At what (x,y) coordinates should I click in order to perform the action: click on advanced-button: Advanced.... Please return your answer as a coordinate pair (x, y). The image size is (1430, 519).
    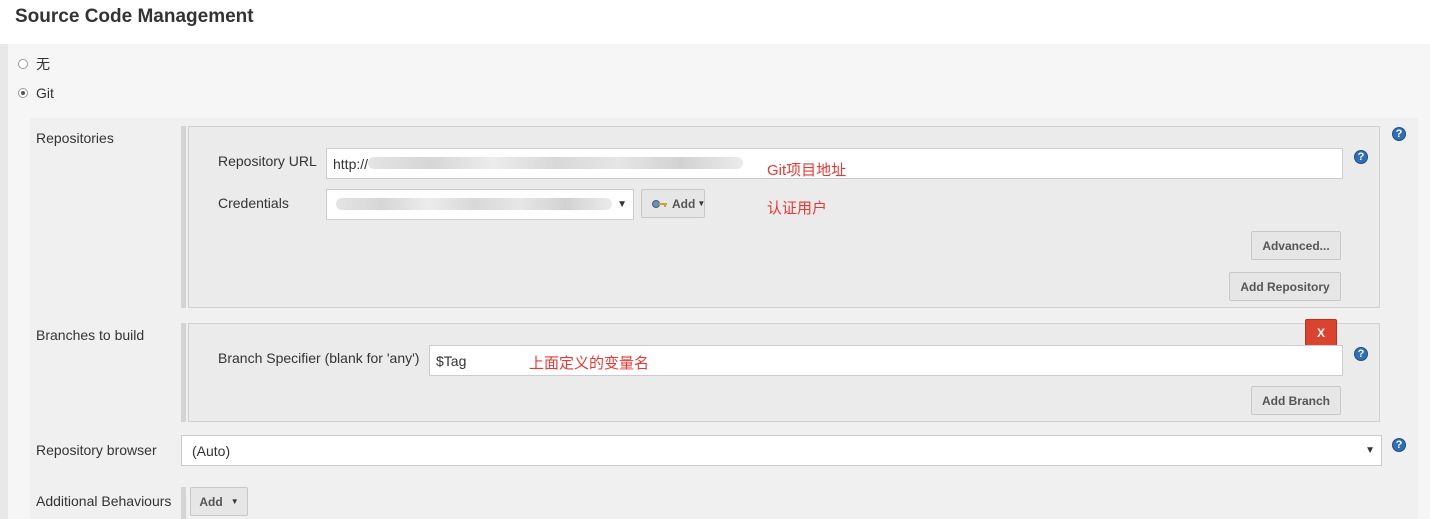
    Looking at the image, I should click on (1296, 245).